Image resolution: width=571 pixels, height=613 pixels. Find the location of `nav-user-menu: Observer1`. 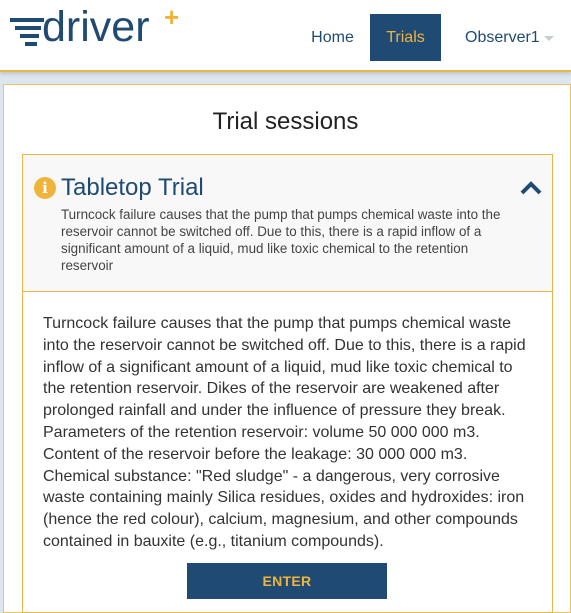

nav-user-menu: Observer1 is located at coordinates (506, 37).